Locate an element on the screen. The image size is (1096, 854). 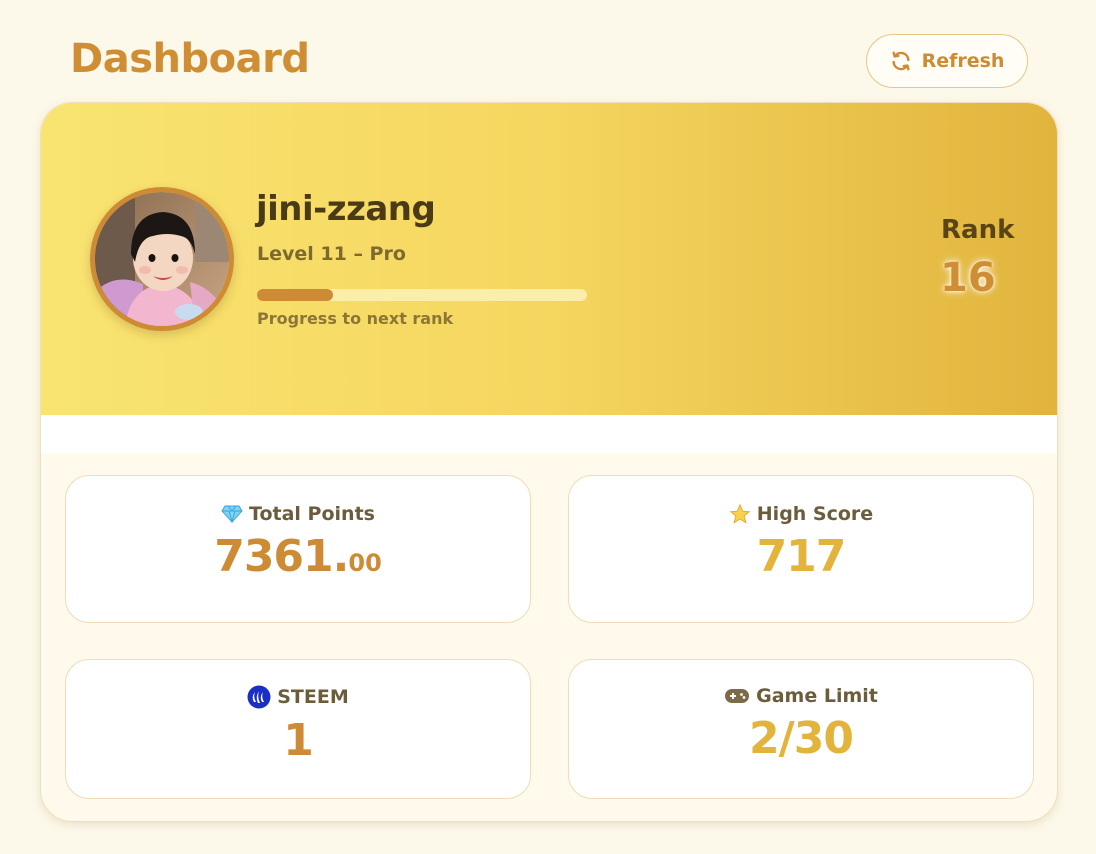
rank-progress-fill is located at coordinates (295, 295).